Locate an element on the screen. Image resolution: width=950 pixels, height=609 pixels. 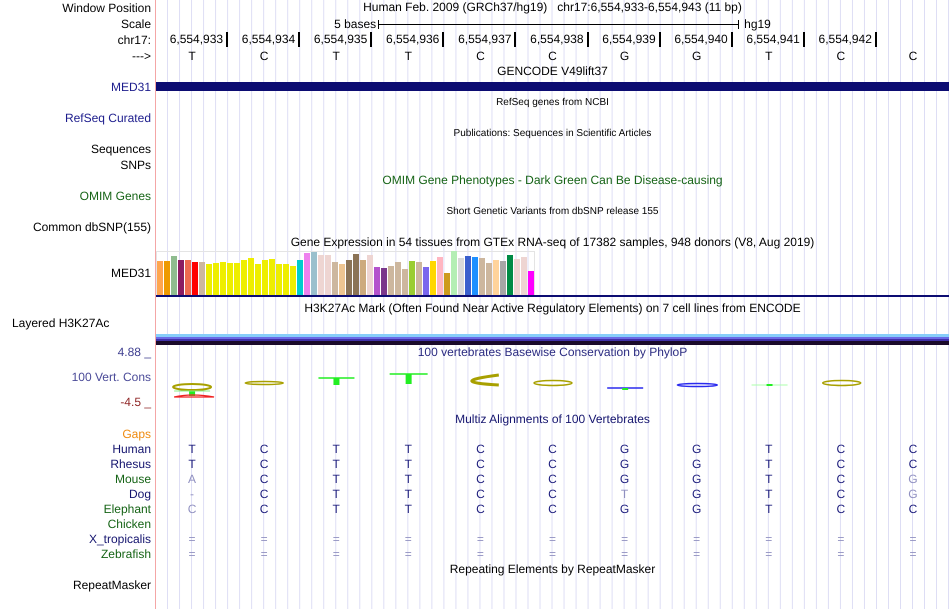
species-label: Chicken is located at coordinates (129, 524).